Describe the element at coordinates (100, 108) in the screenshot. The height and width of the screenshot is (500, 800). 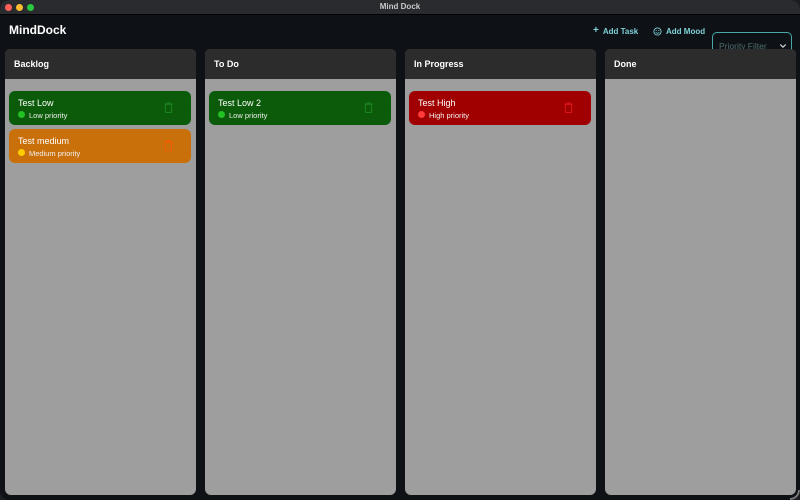
I see `task-card: Test Low Low priority` at that location.